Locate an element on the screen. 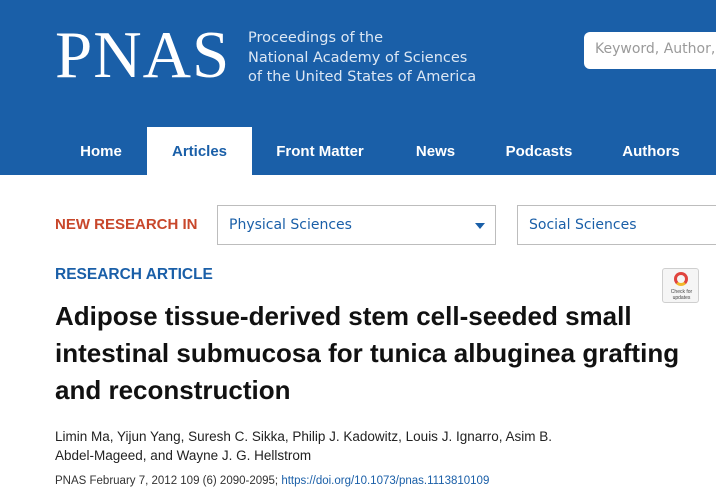 Image resolution: width=716 pixels, height=503 pixels. nav-item-authors: Authors is located at coordinates (651, 151).